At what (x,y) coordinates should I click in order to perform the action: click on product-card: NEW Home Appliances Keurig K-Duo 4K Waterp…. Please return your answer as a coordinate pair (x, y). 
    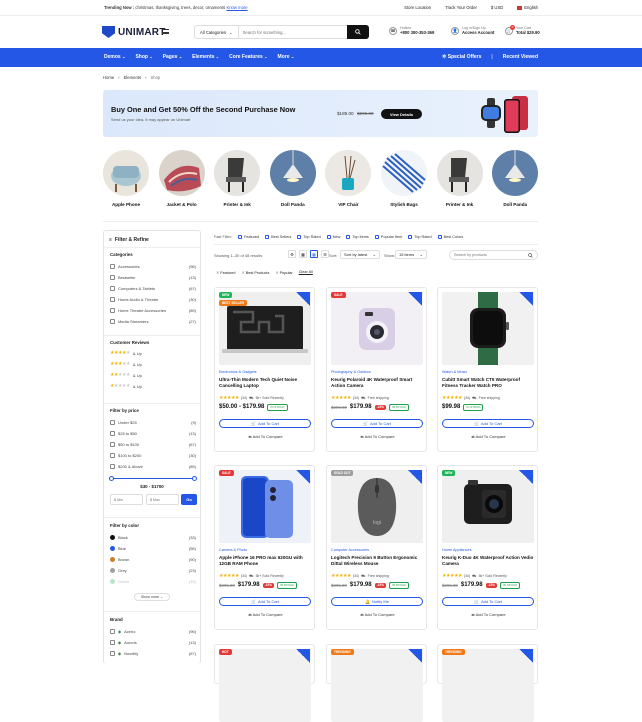
    Looking at the image, I should click on (487, 547).